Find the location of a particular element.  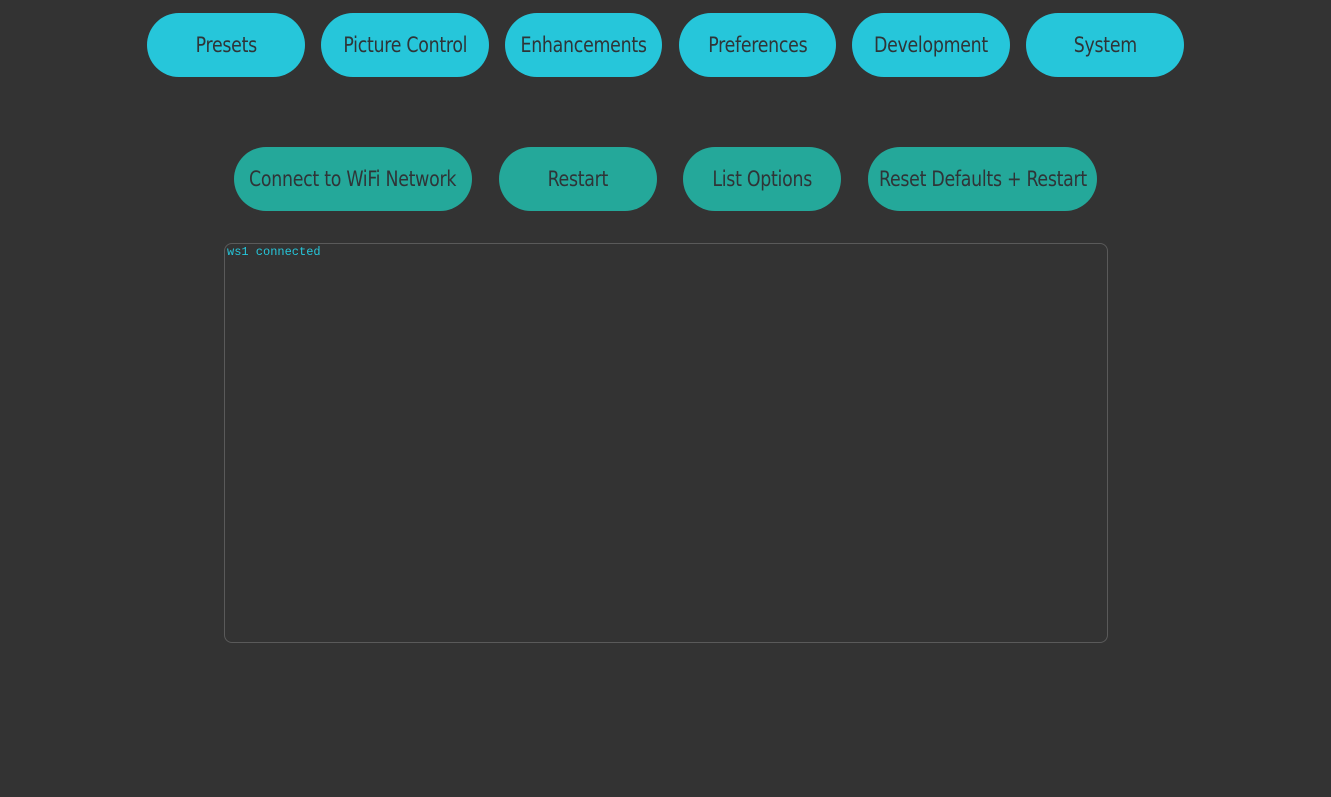

connect-wifi-button: Connect to WiFi Network is located at coordinates (353, 179).